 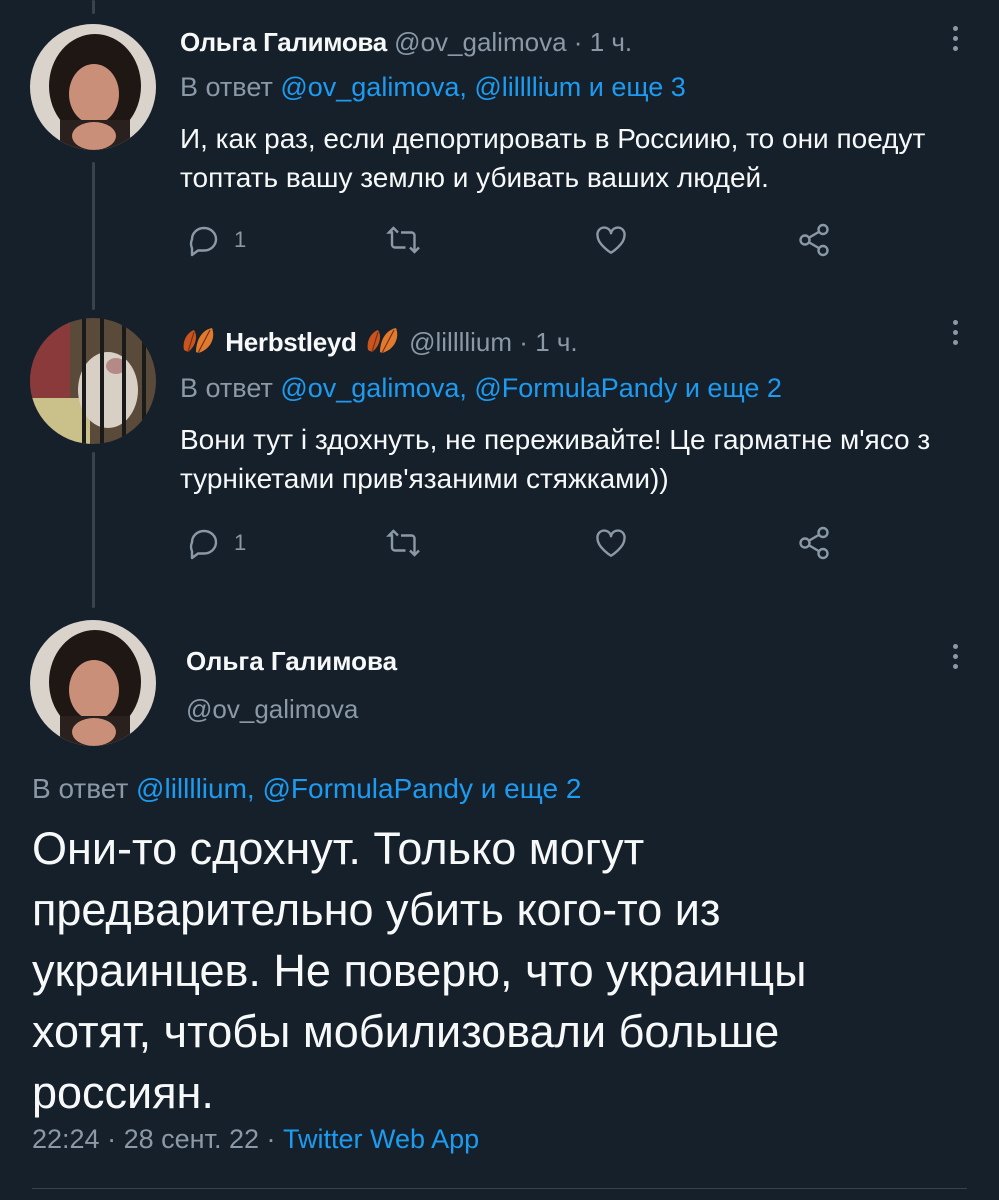 What do you see at coordinates (478, 388) in the screenshot?
I see `reply-mentions: @ov_galimova, @FormulaPandy` at bounding box center [478, 388].